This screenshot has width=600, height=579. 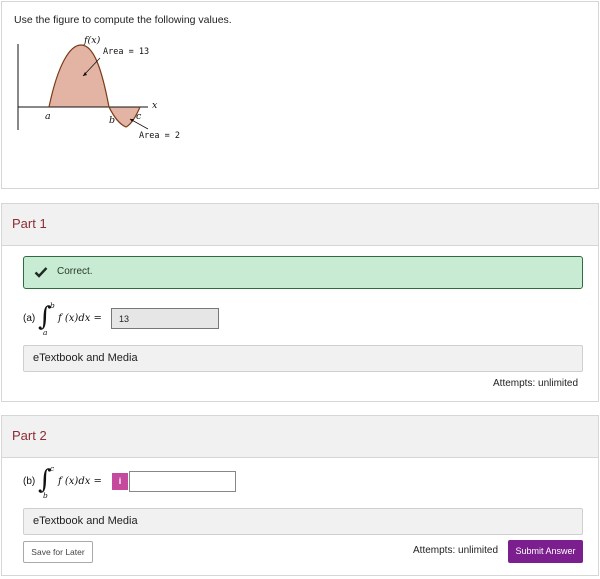 I want to click on function-graph, so click(x=83, y=87).